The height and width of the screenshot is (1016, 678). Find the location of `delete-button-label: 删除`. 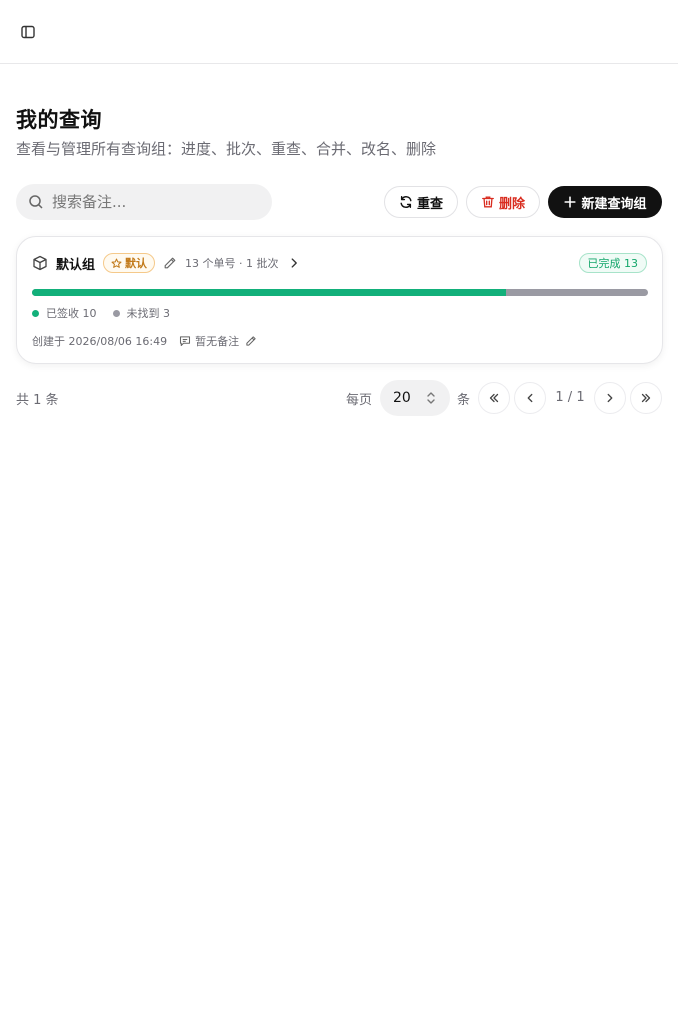

delete-button-label: 删除 is located at coordinates (511, 204).